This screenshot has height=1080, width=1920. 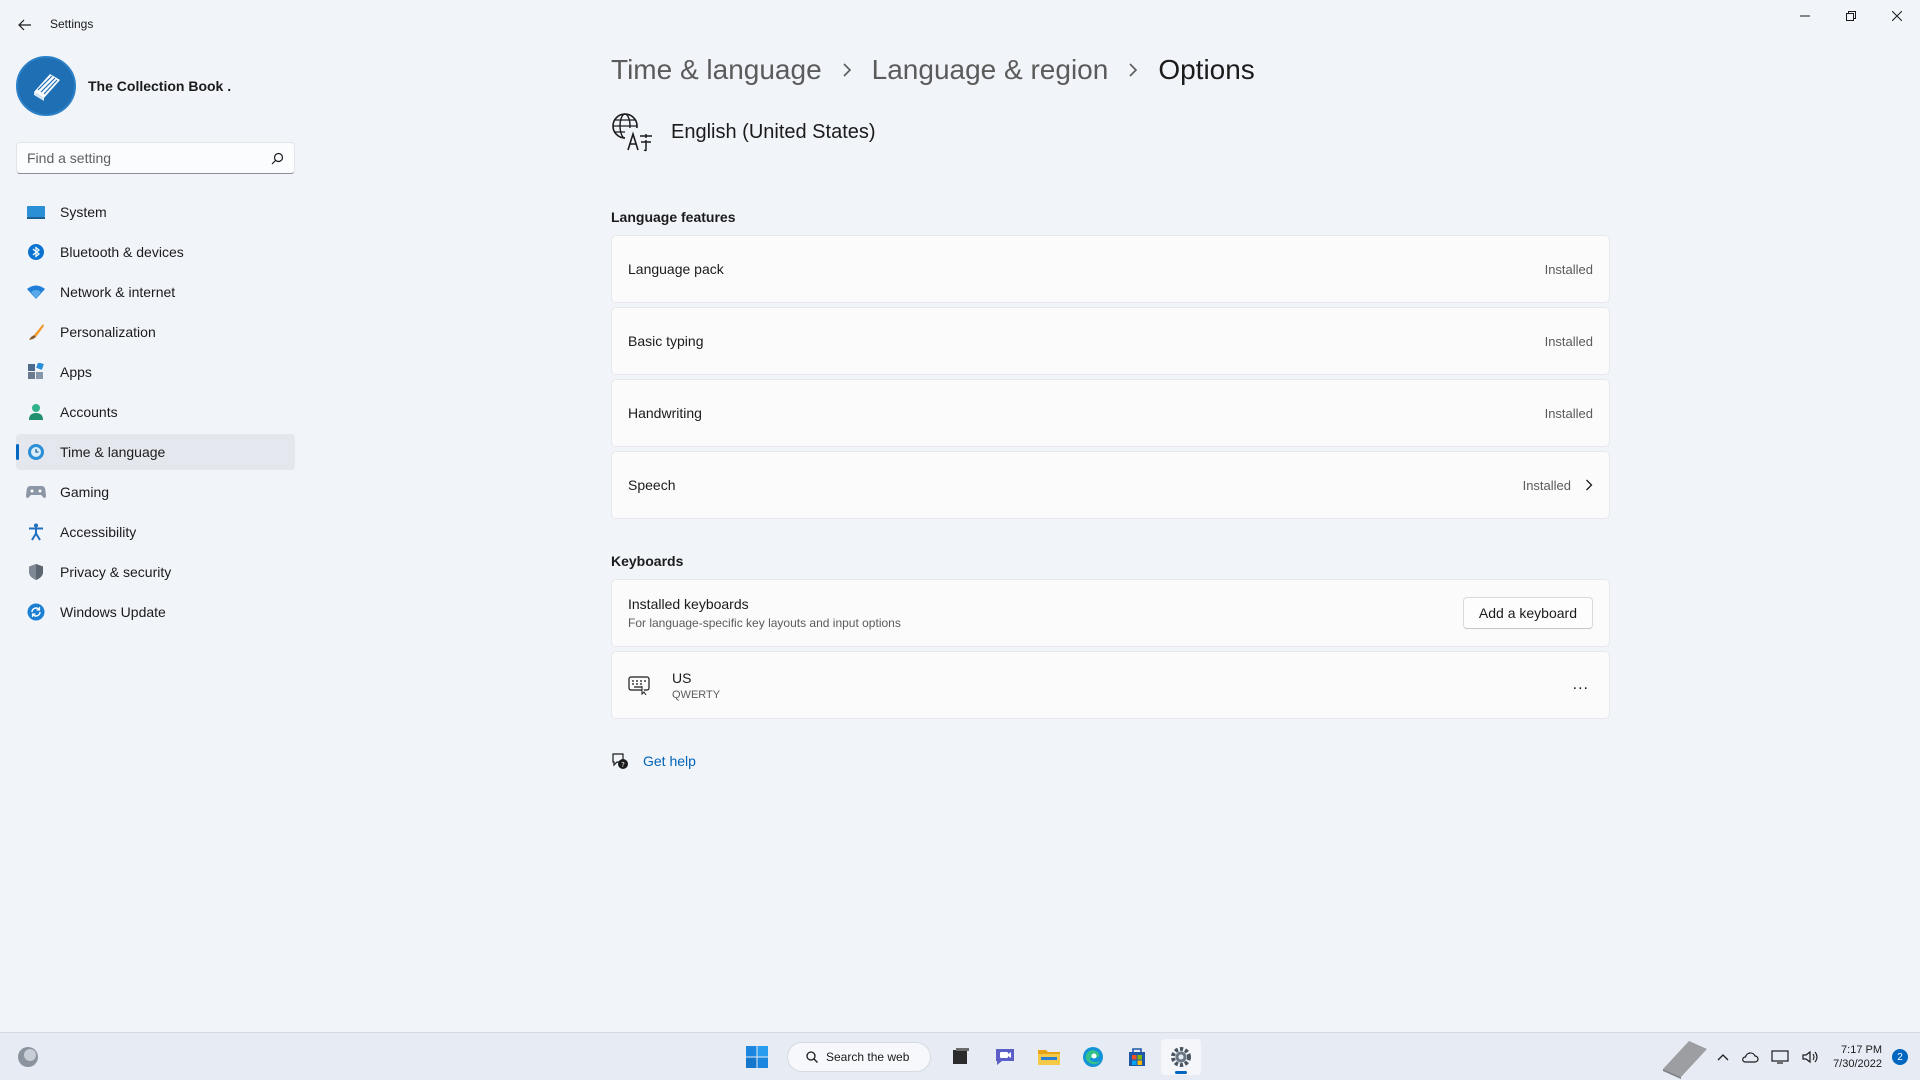 I want to click on get-help-link: ? Get help, so click(x=653, y=761).